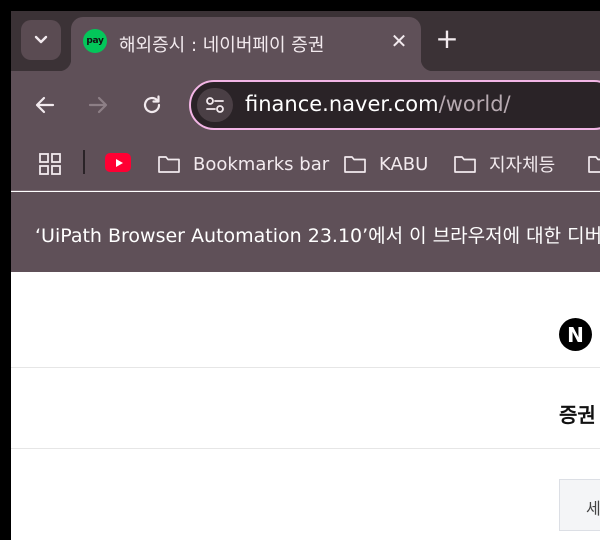  I want to click on url-path: /world/, so click(474, 104).